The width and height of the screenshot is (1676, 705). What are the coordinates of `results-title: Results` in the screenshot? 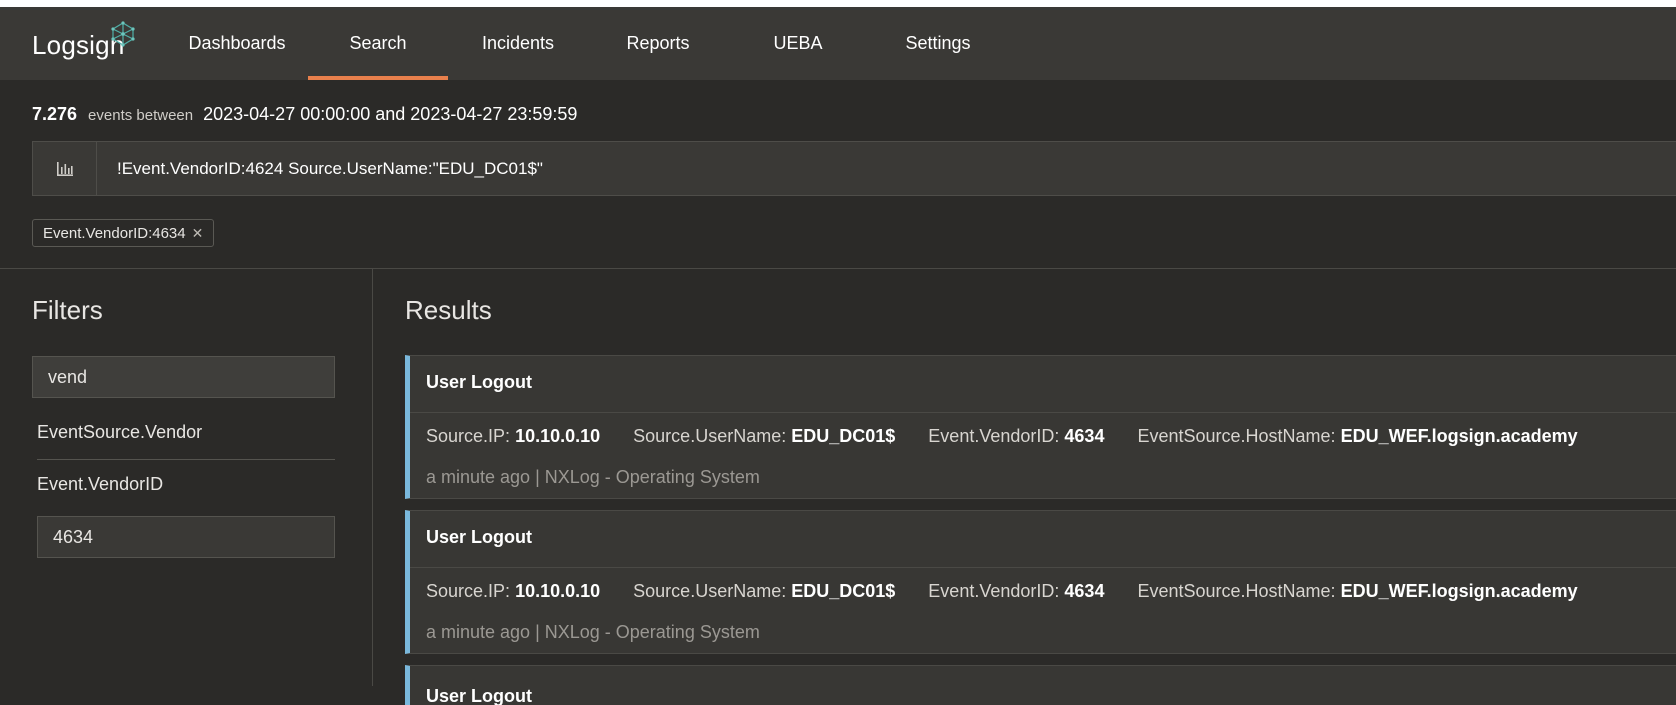 It's located at (448, 310).